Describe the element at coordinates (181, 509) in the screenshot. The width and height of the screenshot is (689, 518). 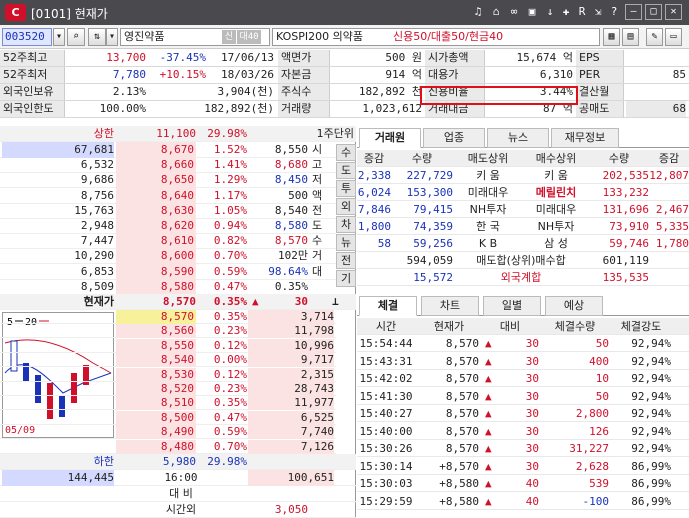
I see `after-hours-label: 시간외` at that location.